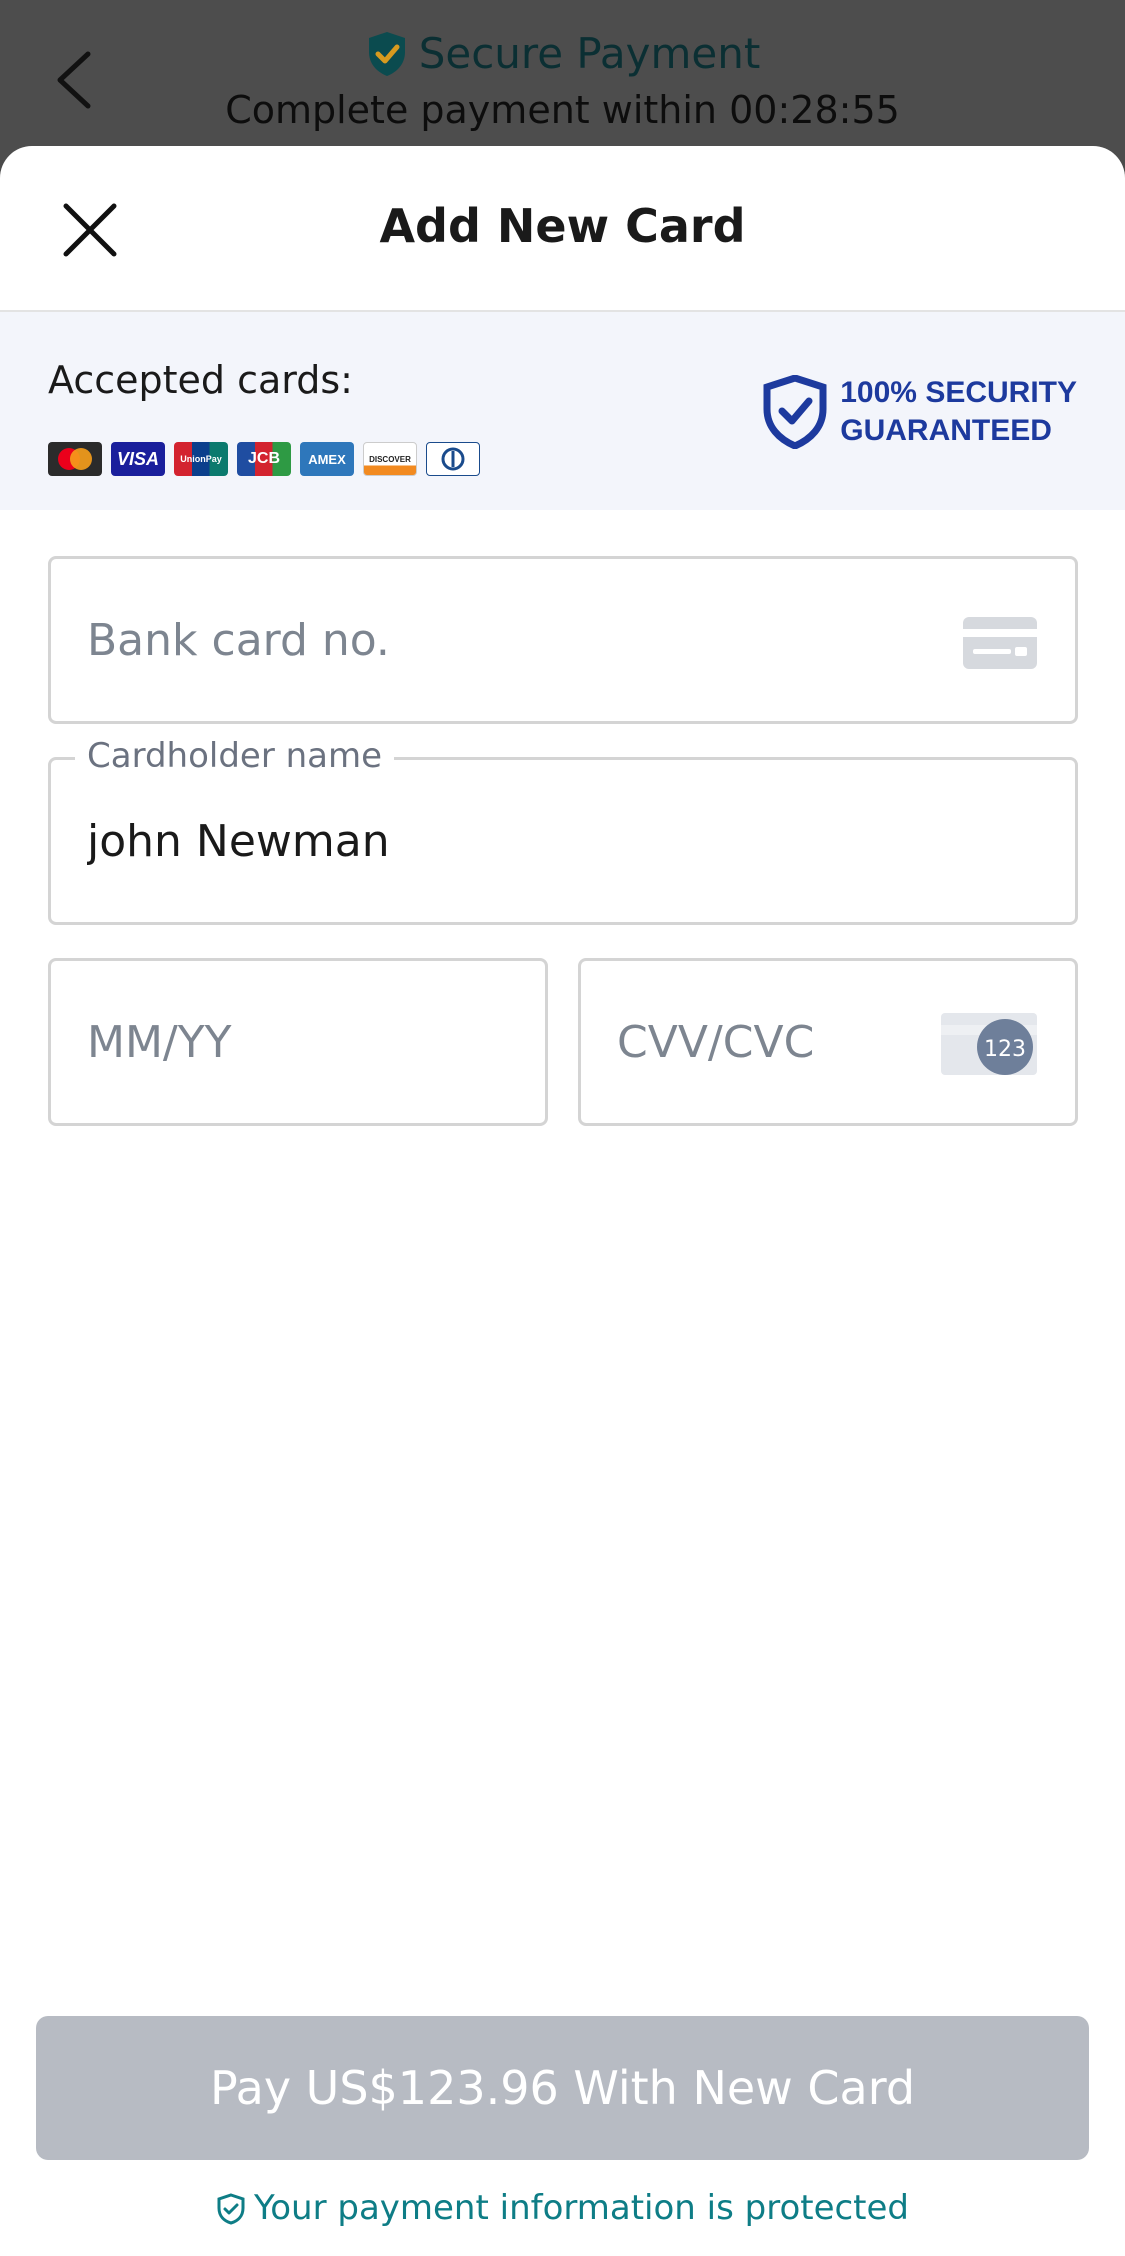  What do you see at coordinates (946, 430) in the screenshot?
I see `security-line-2: GUARANTEED` at bounding box center [946, 430].